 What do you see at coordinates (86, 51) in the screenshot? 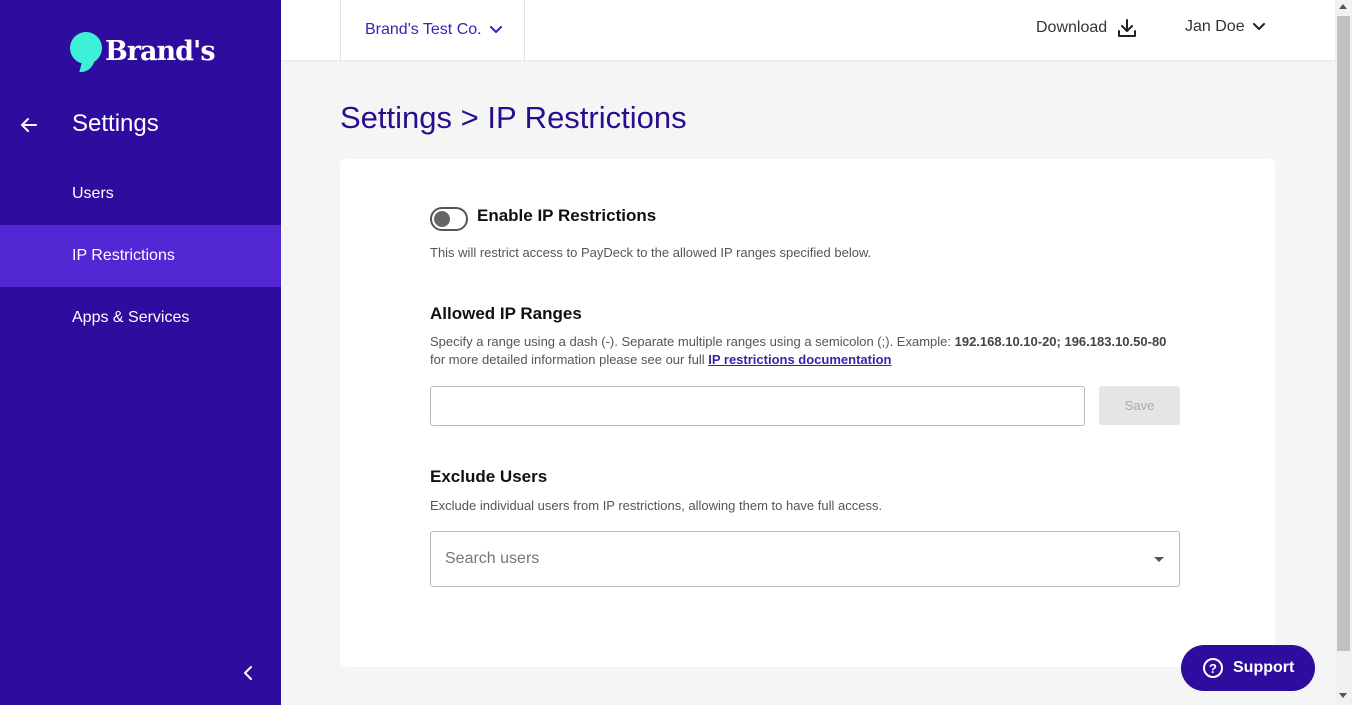
I see `logo-mark-icon` at bounding box center [86, 51].